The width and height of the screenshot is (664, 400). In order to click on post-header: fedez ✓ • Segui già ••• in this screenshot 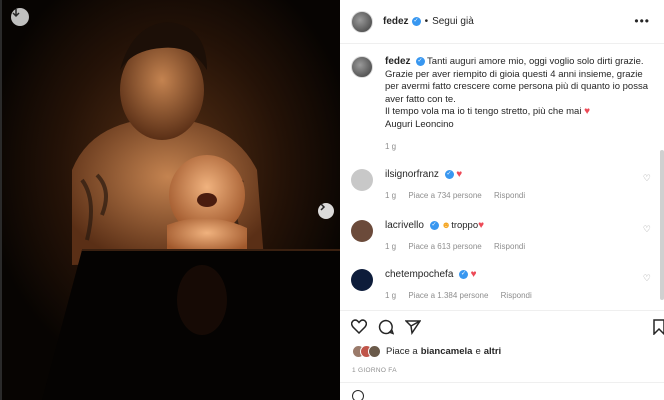, I will do `click(502, 22)`.